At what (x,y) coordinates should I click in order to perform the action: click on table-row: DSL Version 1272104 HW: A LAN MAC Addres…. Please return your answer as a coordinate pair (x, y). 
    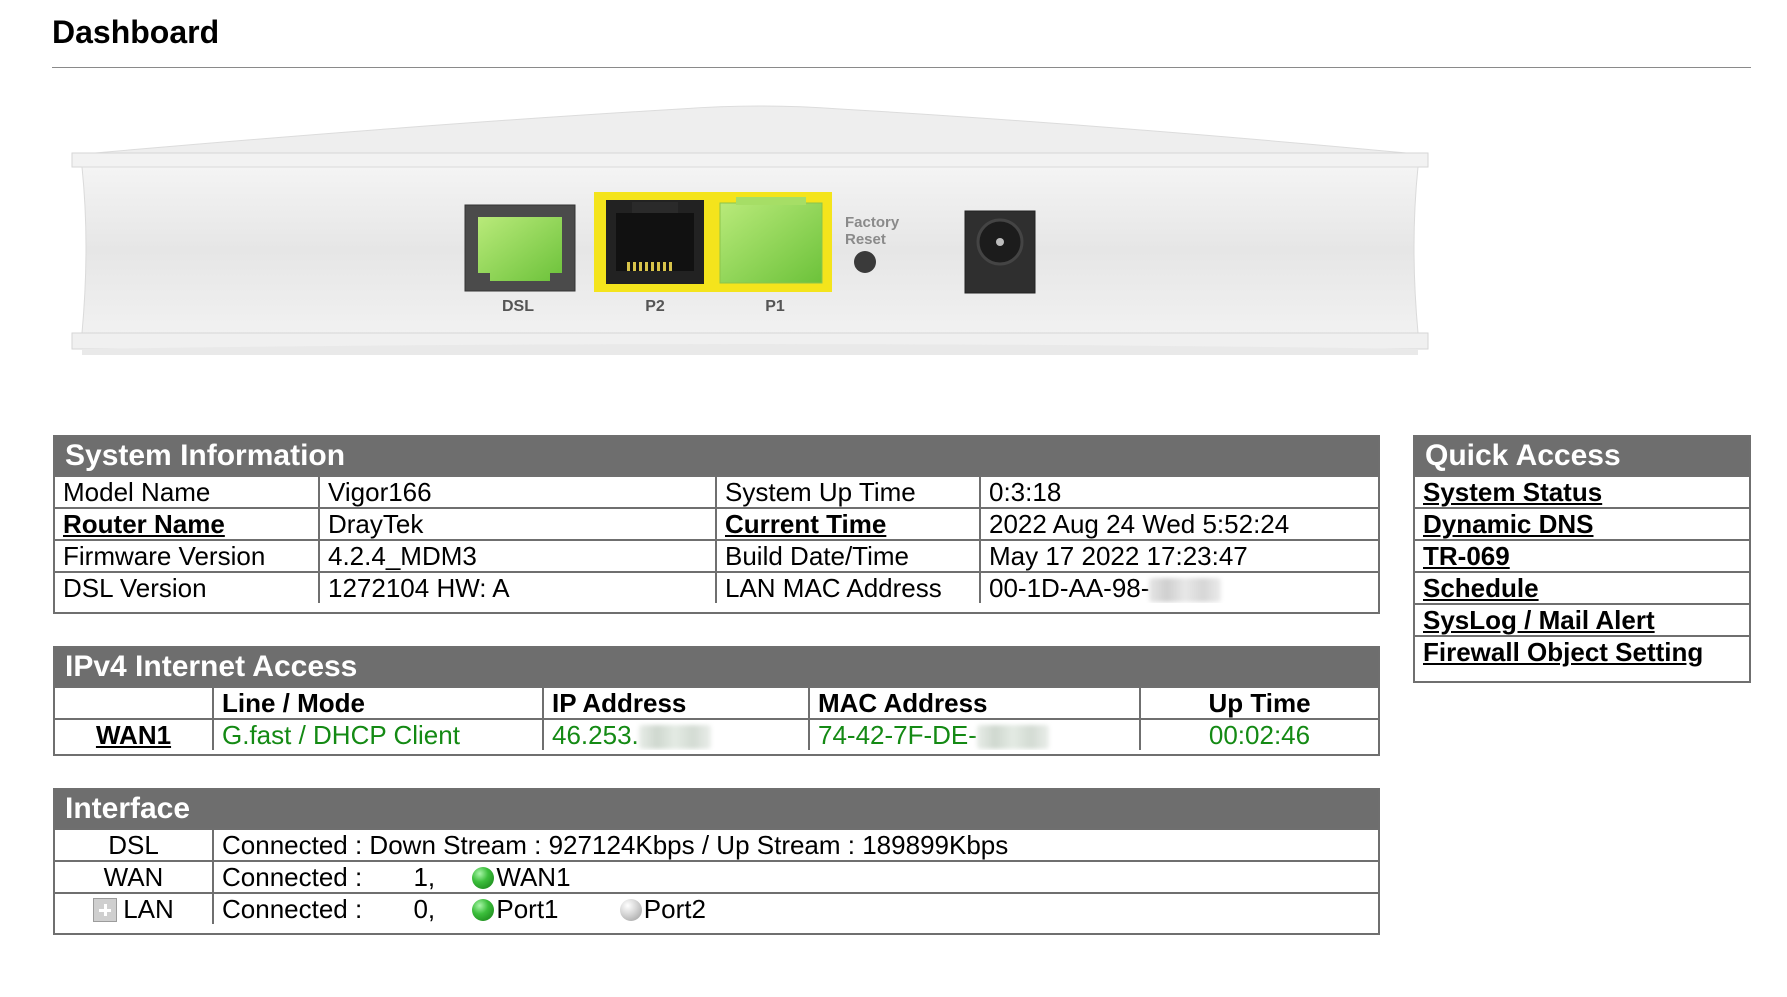
    Looking at the image, I should click on (716, 587).